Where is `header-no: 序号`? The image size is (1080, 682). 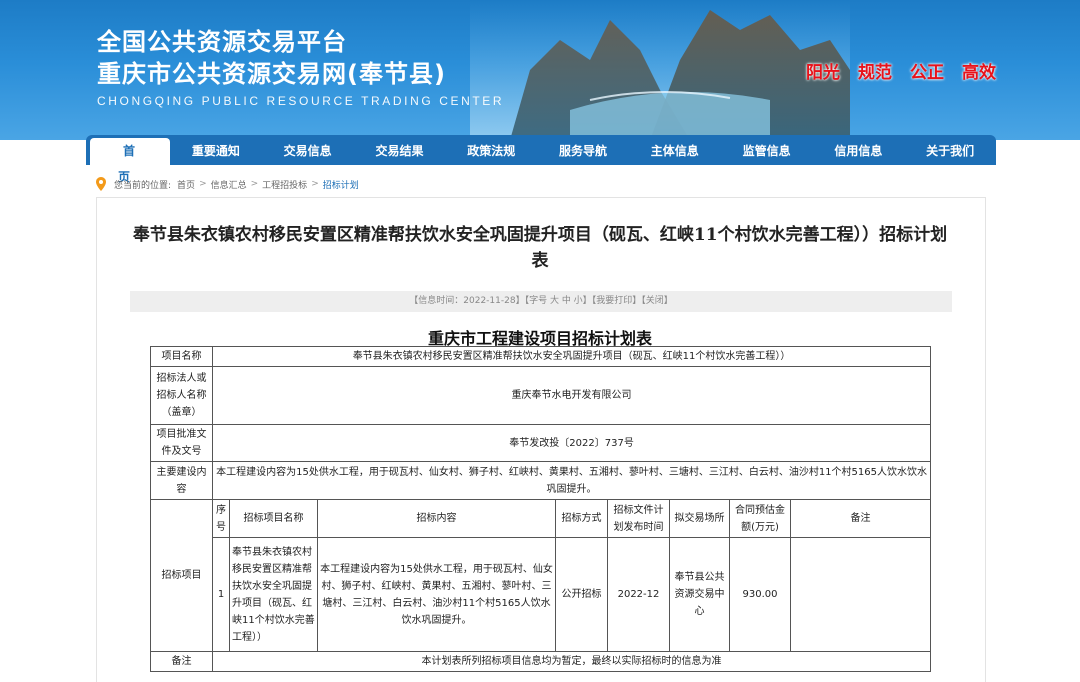 header-no: 序号 is located at coordinates (221, 518).